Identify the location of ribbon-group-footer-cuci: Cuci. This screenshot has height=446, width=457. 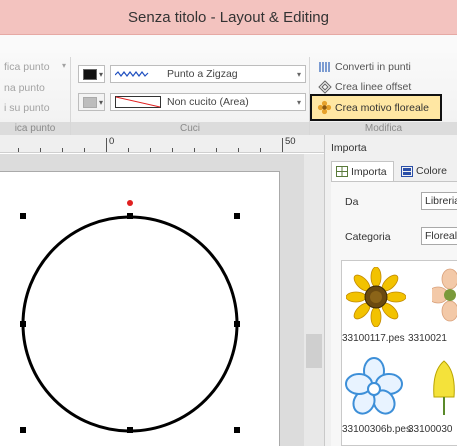
(190, 128).